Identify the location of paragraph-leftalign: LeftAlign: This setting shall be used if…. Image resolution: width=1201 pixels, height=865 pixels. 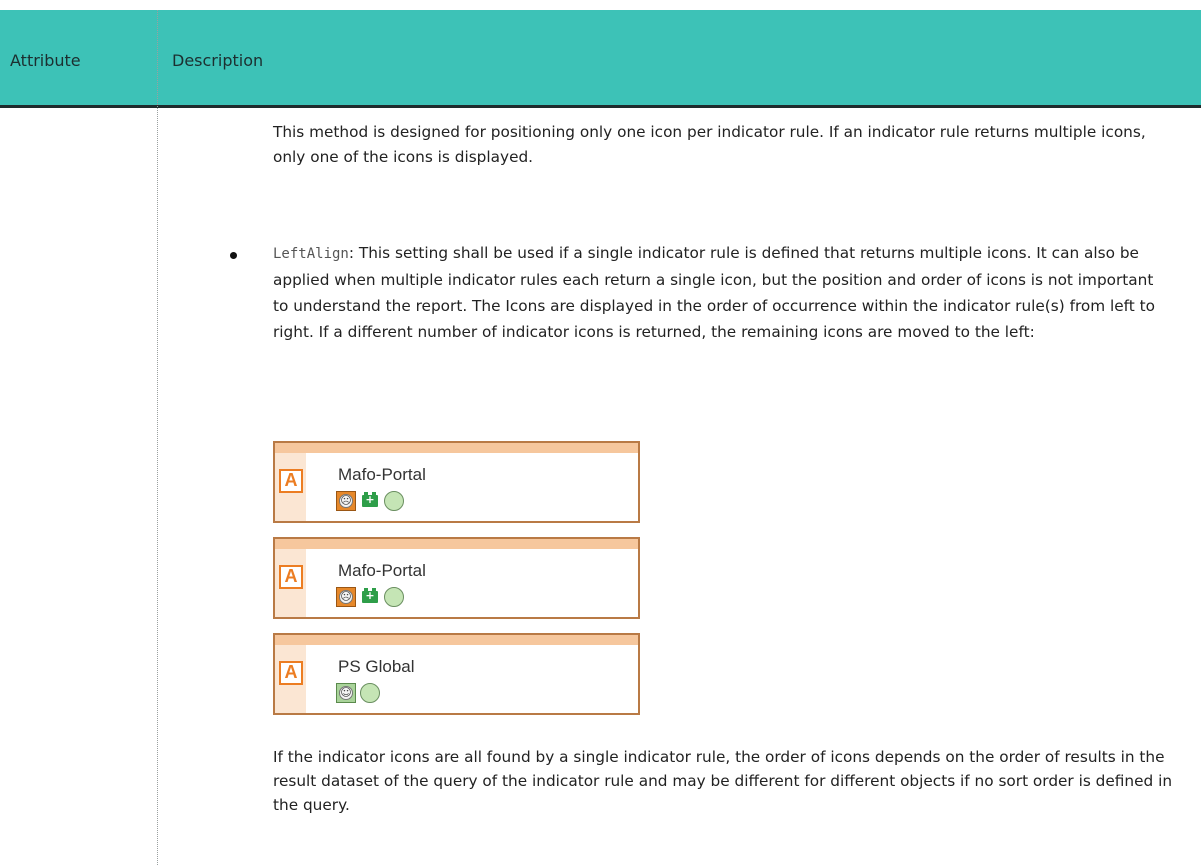
(723, 292).